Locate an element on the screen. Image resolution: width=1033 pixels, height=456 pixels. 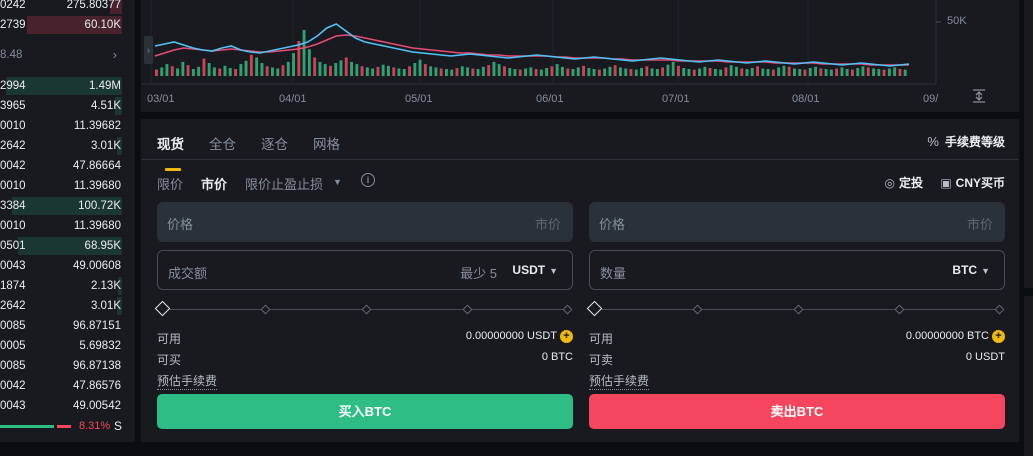
order-book-row: 0501 68.95K is located at coordinates (67, 246).